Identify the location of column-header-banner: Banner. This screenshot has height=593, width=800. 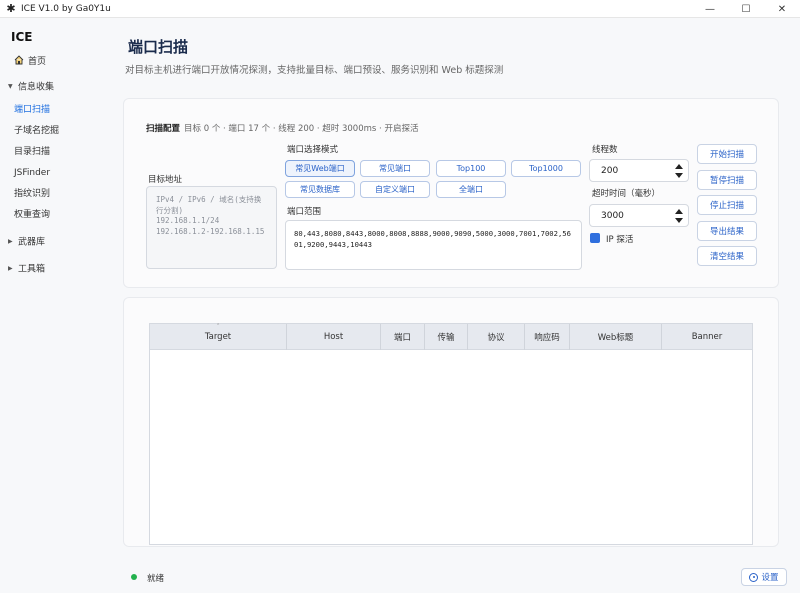
(707, 337).